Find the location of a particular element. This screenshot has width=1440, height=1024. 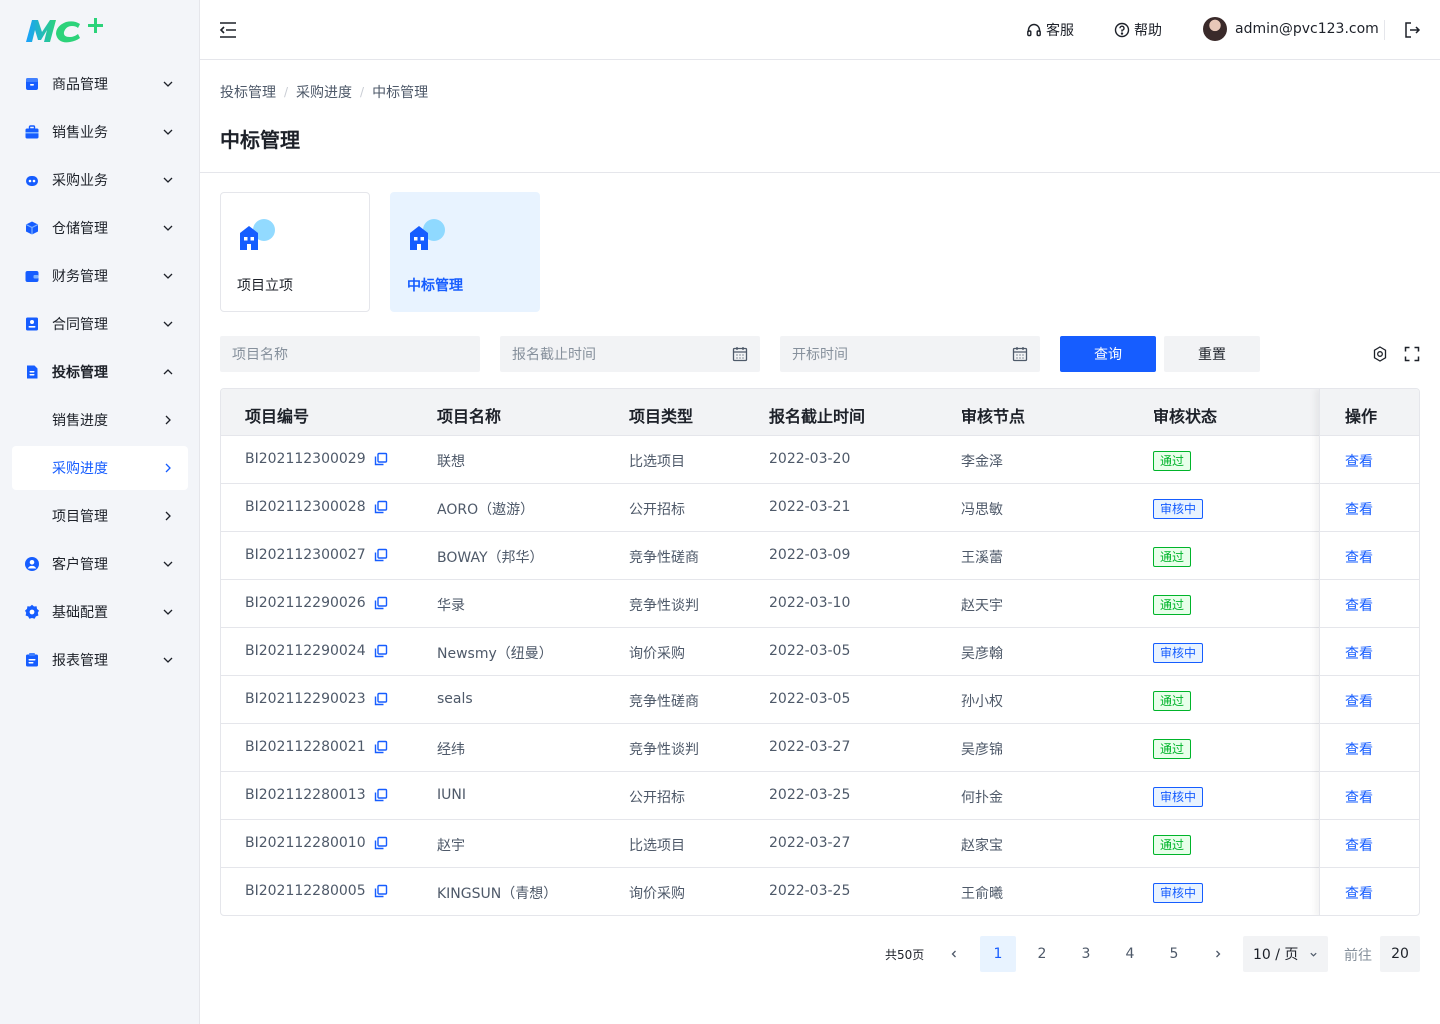

prev-page-button is located at coordinates (954, 954).